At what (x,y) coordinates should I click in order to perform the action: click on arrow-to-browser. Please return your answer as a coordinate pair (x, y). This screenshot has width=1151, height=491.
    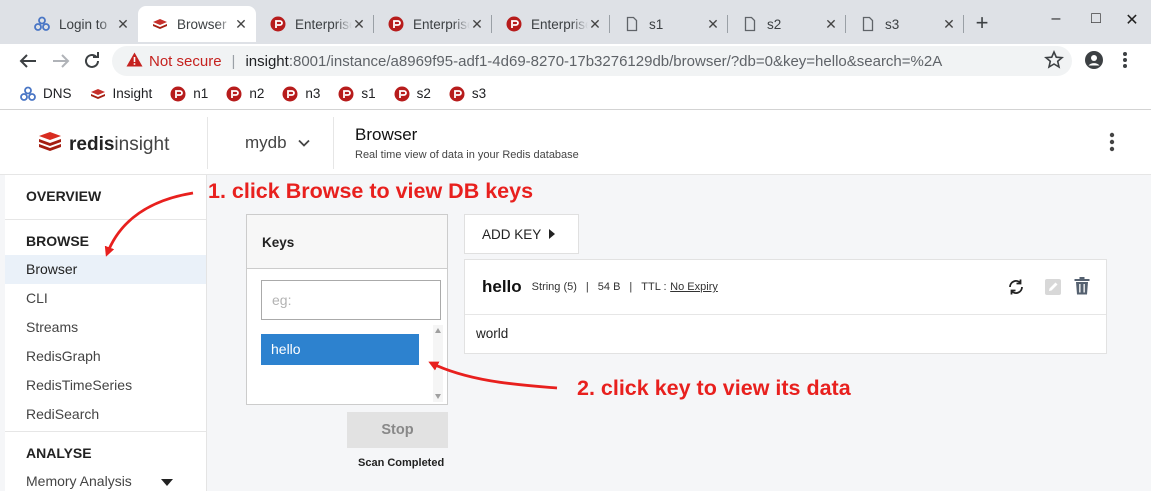
    Looking at the image, I should click on (149, 224).